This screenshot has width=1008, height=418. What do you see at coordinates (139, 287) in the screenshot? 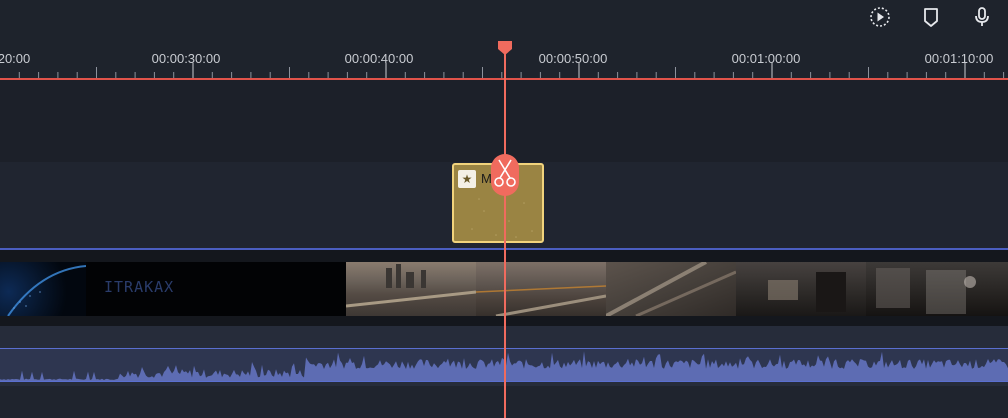
I see `video-overlay-text: ITRAKAX` at bounding box center [139, 287].